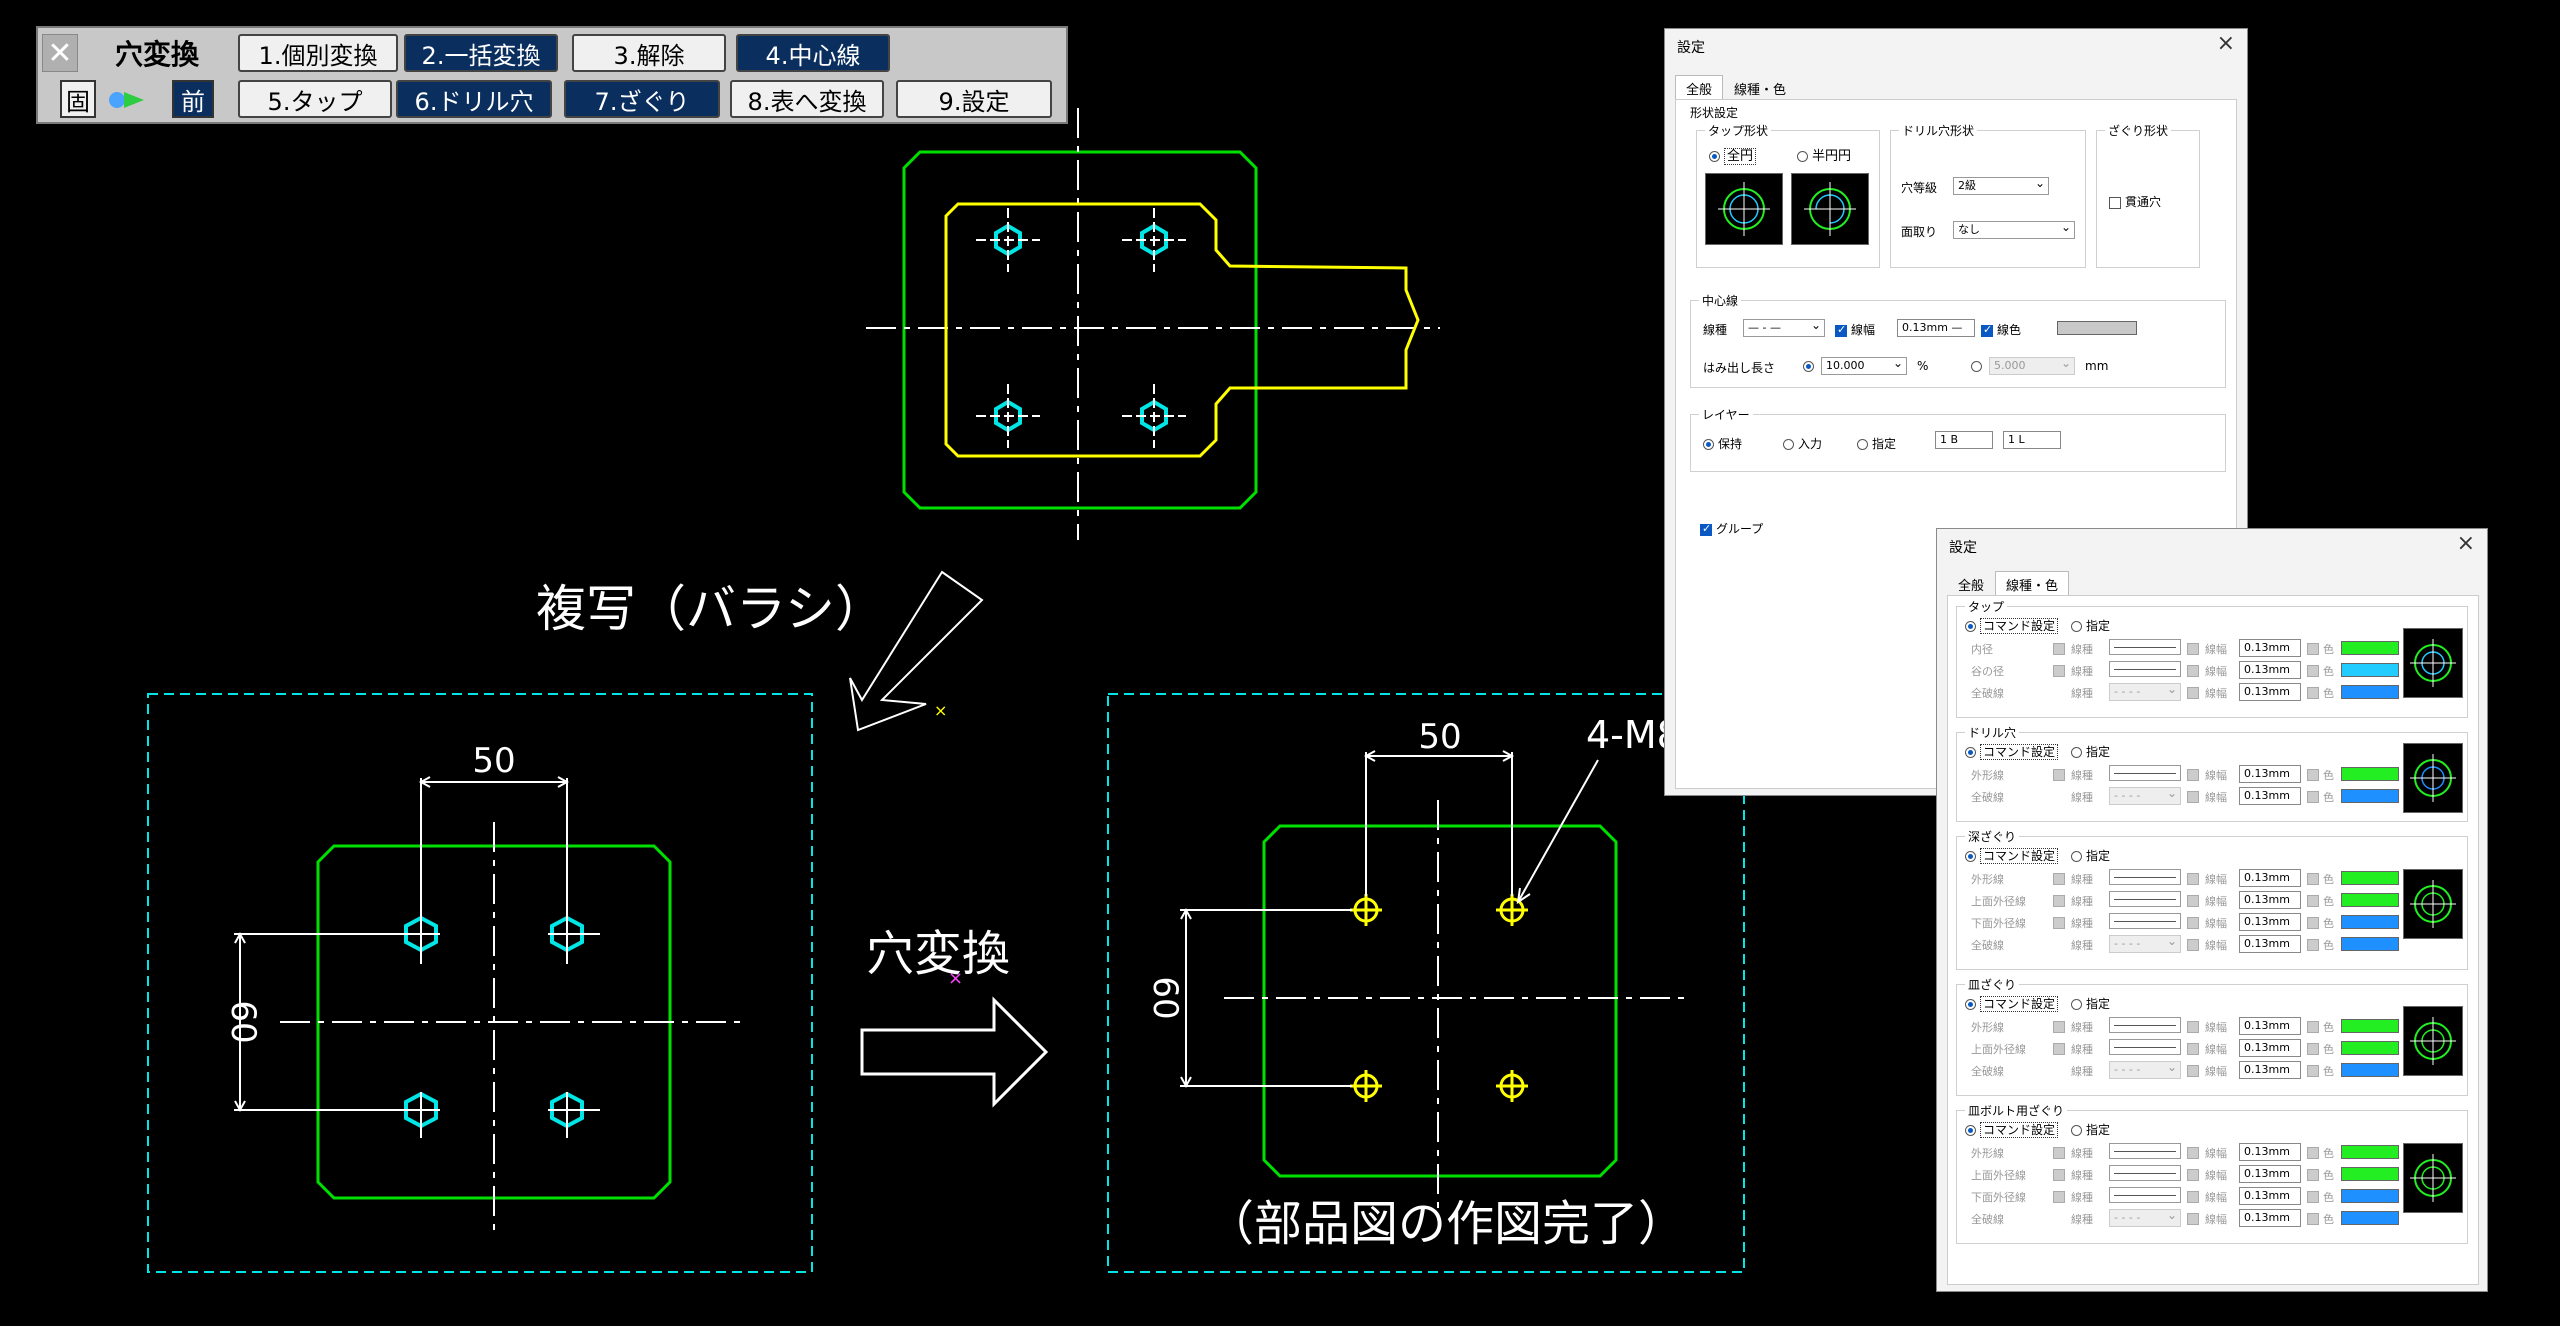 This screenshot has width=2560, height=1326. I want to click on tap-full-radio: 全円, so click(1733, 155).